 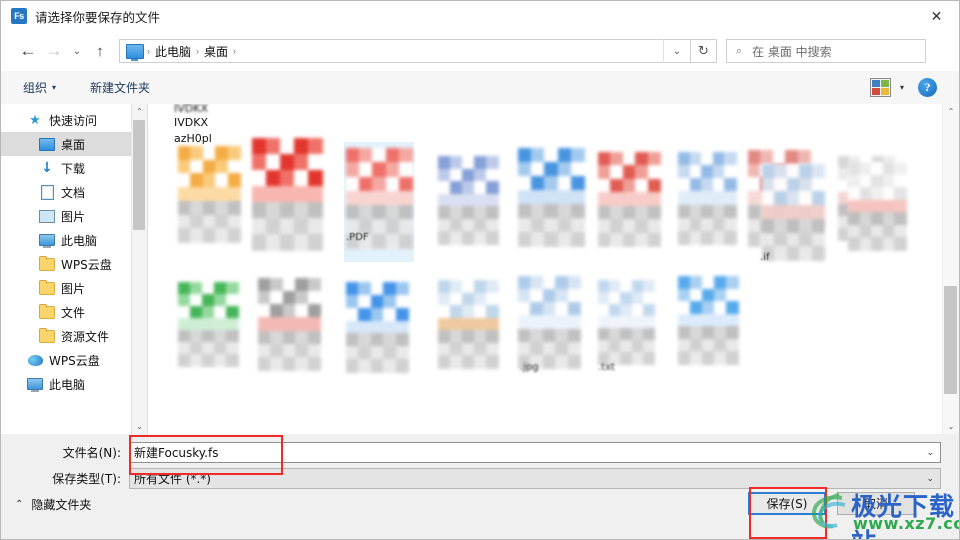 I want to click on sidebar-item-6: WPS云盘, so click(x=74, y=264).